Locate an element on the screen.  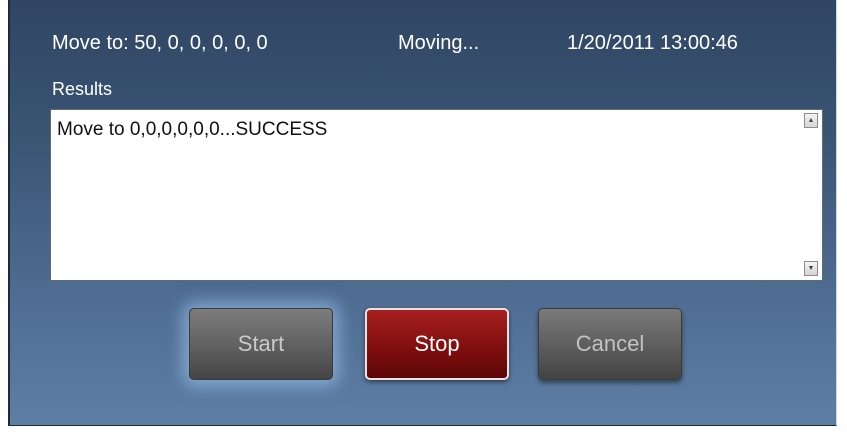
scroll-up-arrow-icon: ▲ is located at coordinates (811, 120).